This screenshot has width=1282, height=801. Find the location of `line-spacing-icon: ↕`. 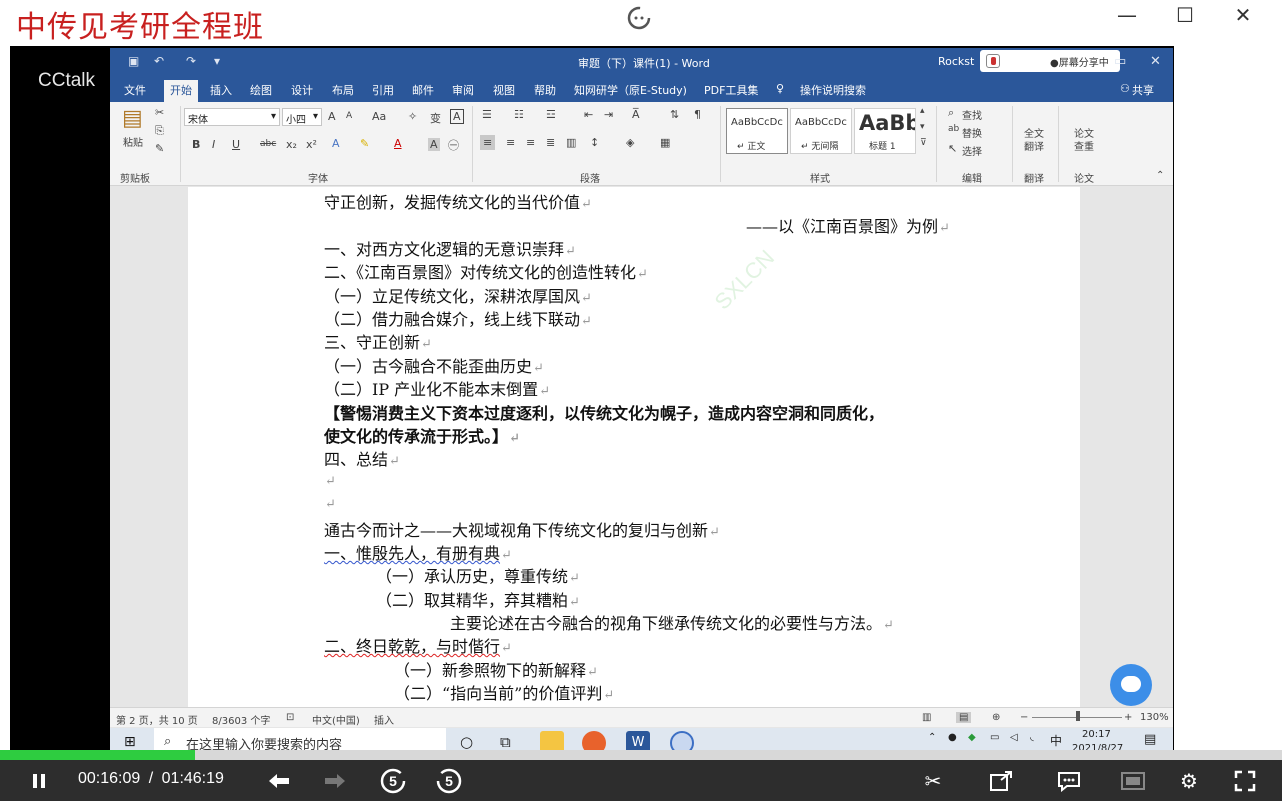

line-spacing-icon: ↕ is located at coordinates (594, 142).